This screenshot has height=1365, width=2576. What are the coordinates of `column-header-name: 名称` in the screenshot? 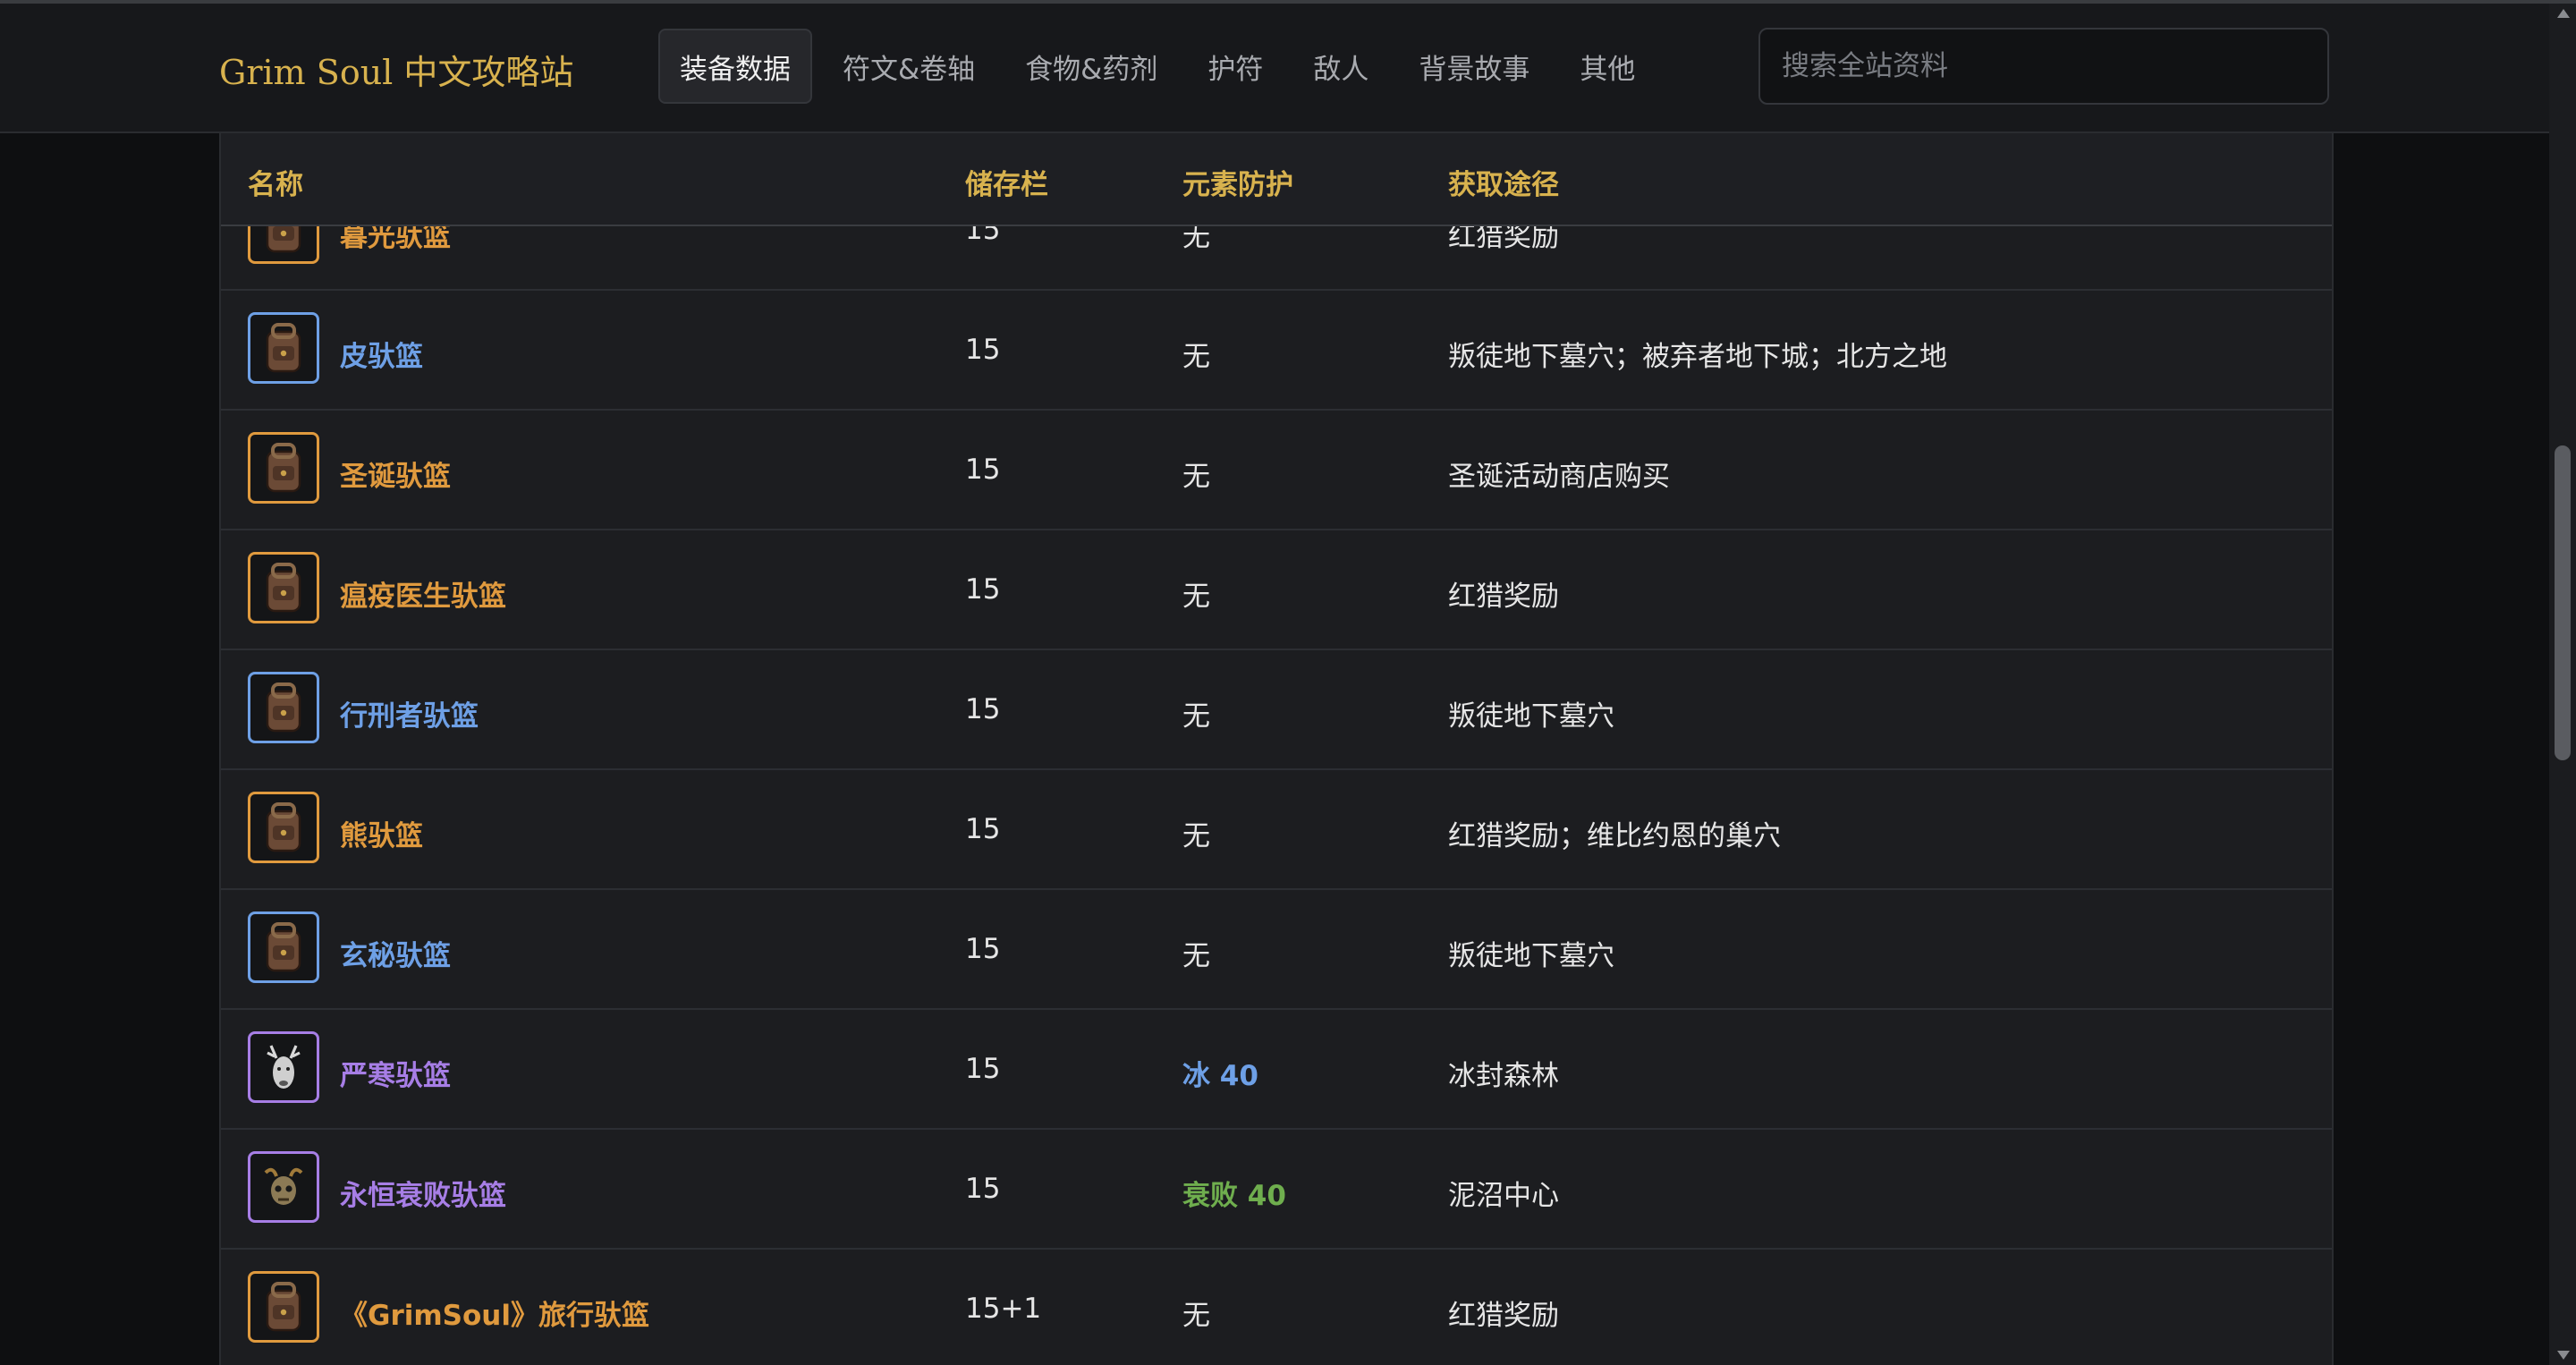 It's located at (275, 182).